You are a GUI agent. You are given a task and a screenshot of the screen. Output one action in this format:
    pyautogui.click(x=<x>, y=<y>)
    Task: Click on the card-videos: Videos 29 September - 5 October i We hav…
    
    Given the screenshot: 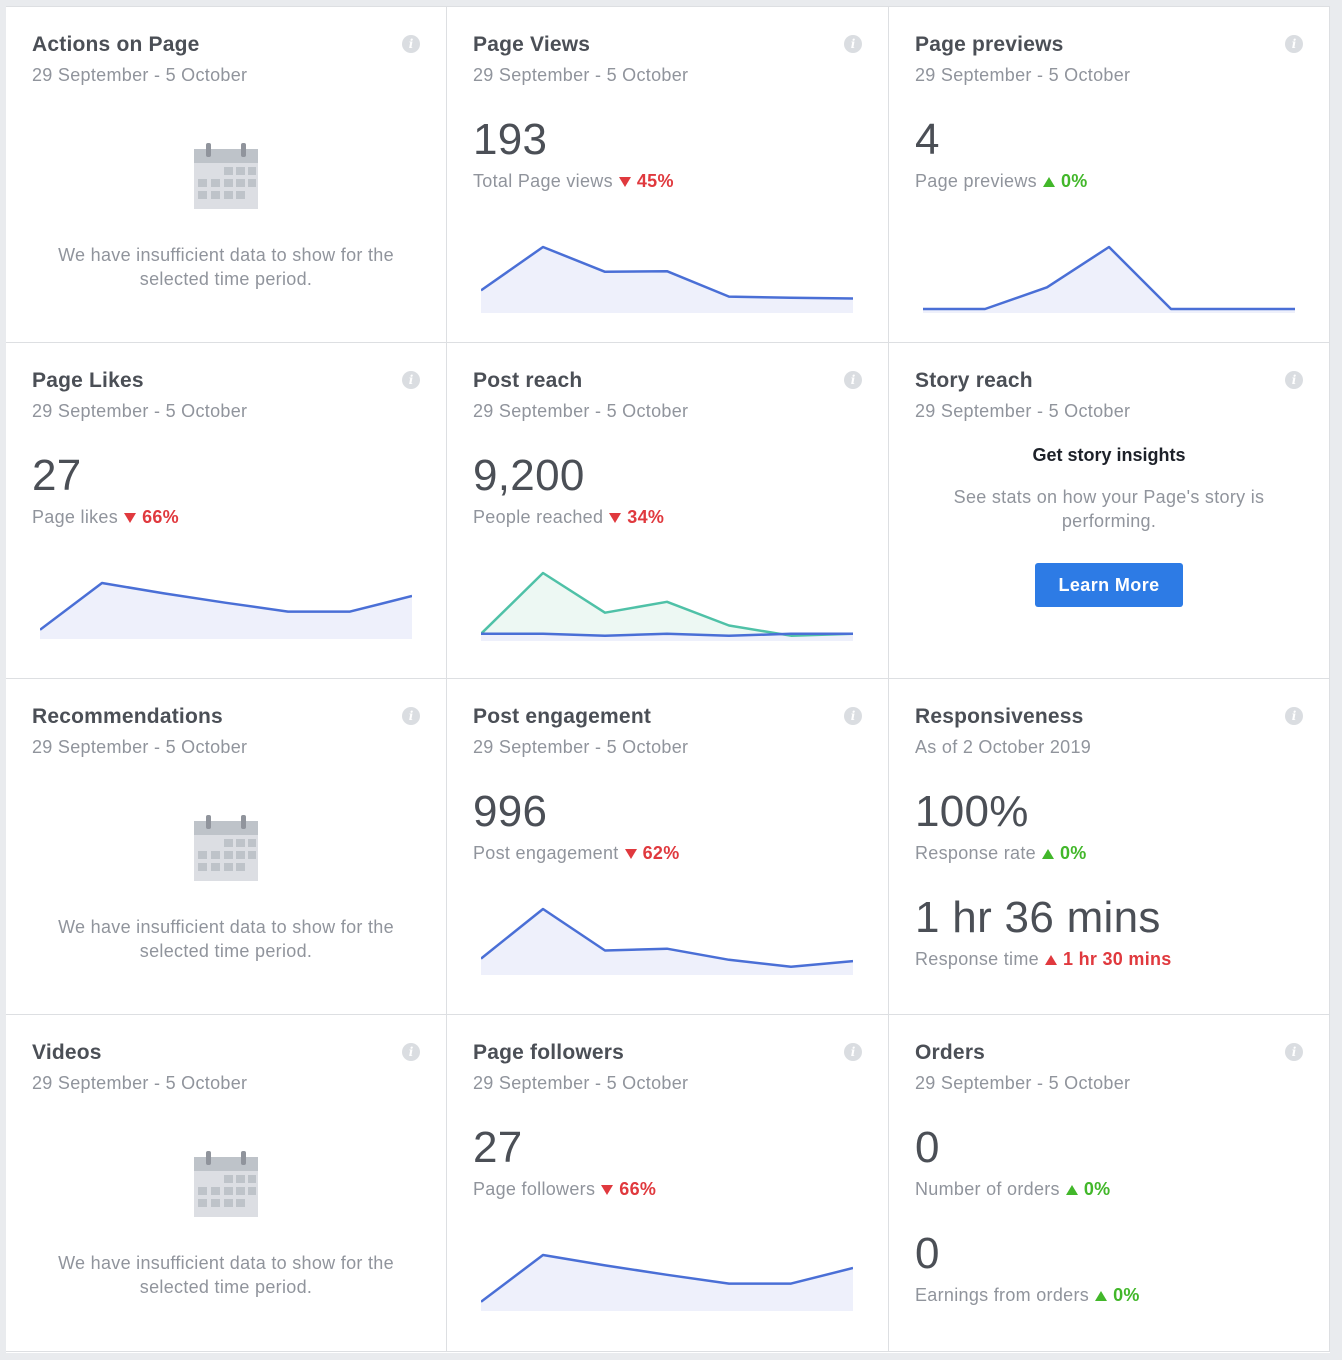 What is the action you would take?
    pyautogui.click(x=226, y=1183)
    